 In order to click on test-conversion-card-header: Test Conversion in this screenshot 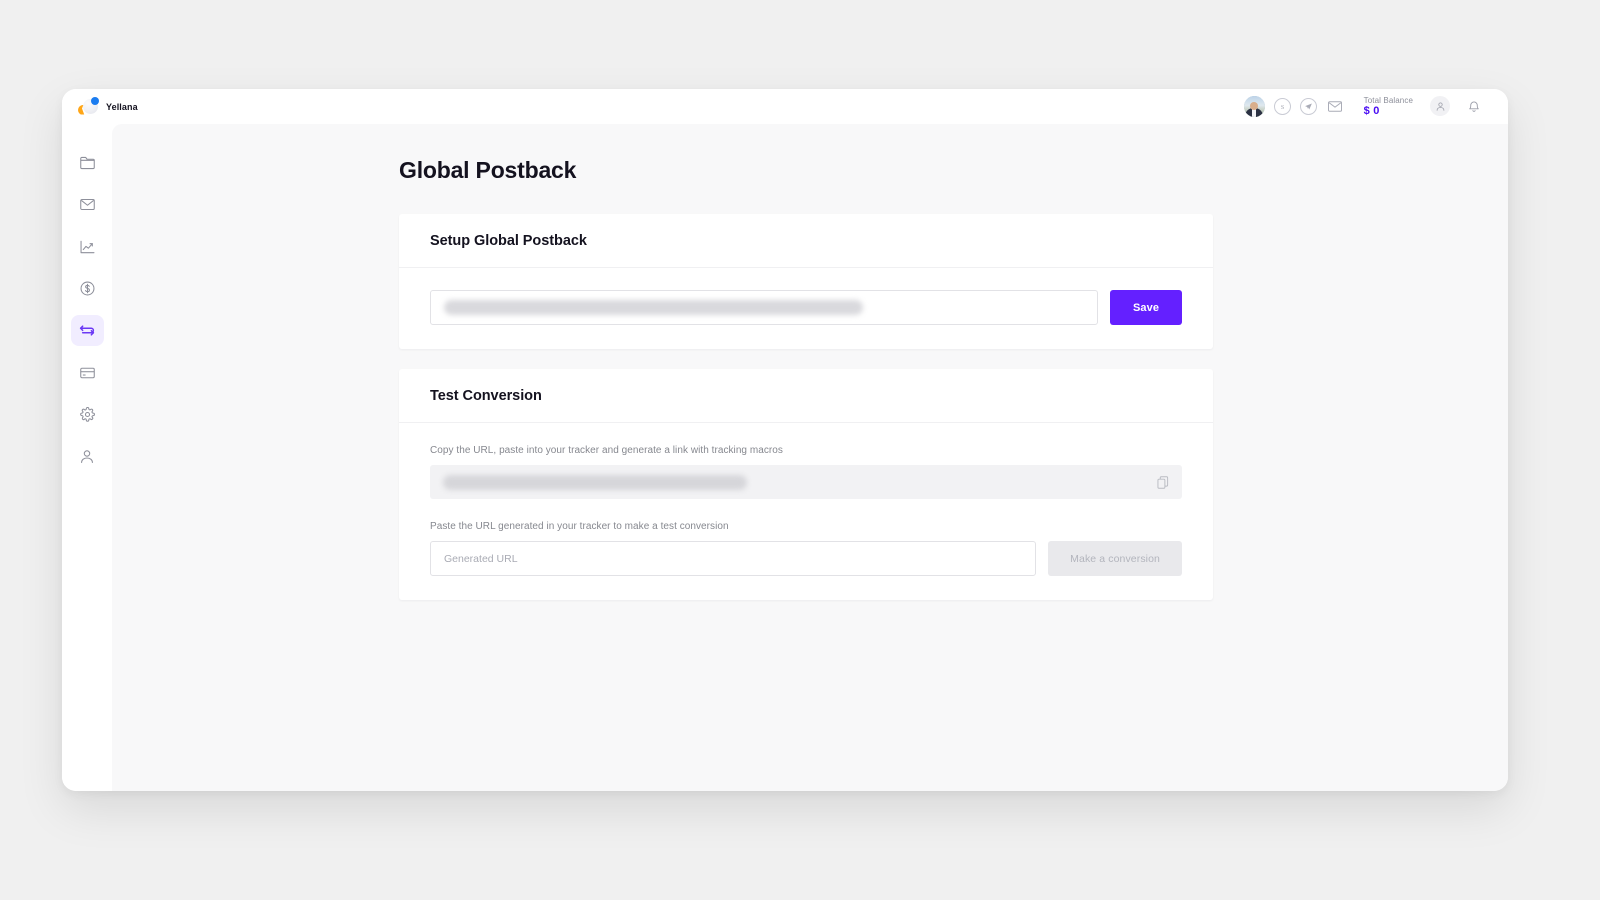, I will do `click(806, 396)`.